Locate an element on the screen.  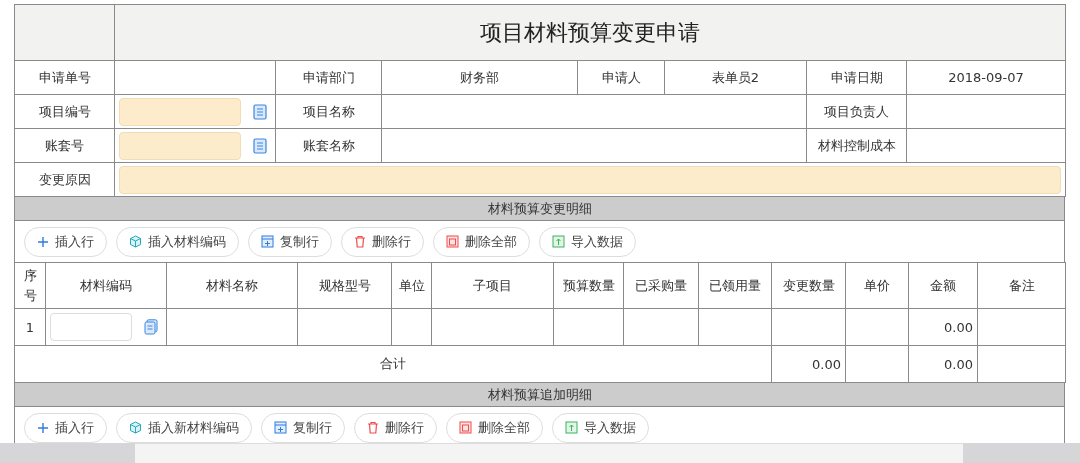
field-label: 申请部门 is located at coordinates (328, 77).